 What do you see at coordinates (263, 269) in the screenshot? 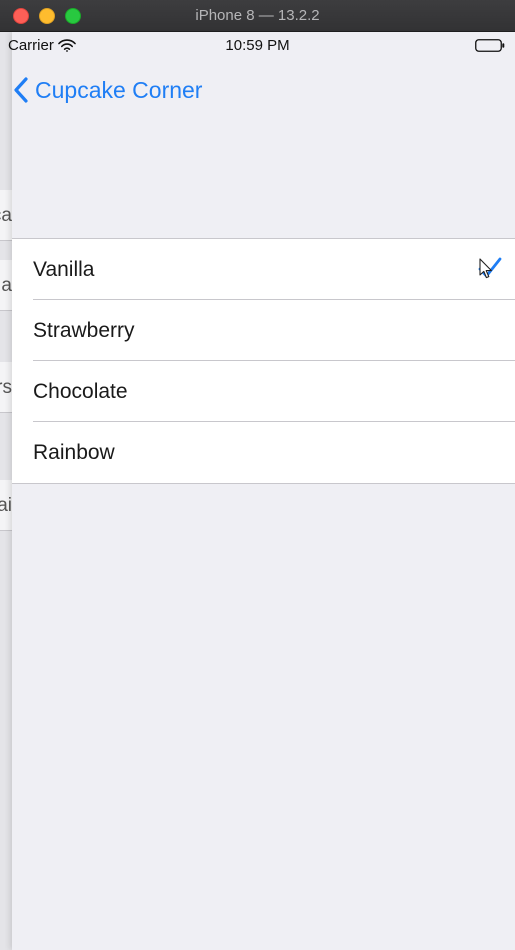
I see `flavor-row-vanilla: Vanilla` at bounding box center [263, 269].